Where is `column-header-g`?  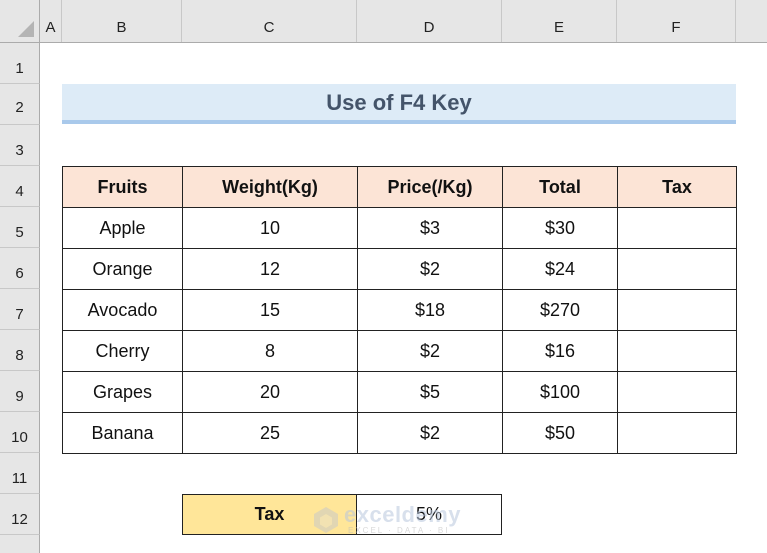
column-header-g is located at coordinates (751, 21).